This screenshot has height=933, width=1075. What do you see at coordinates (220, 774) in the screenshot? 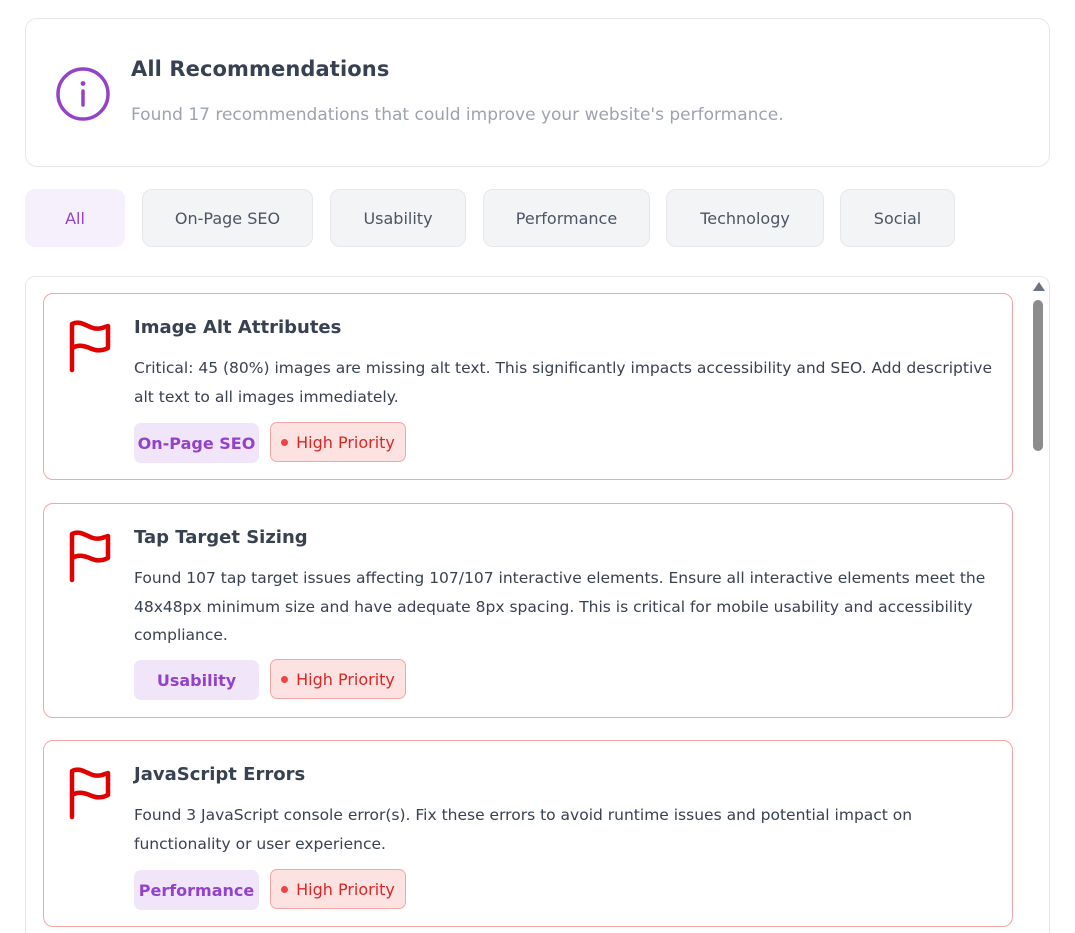
I see `recommendation-title: JavaScript Errors` at bounding box center [220, 774].